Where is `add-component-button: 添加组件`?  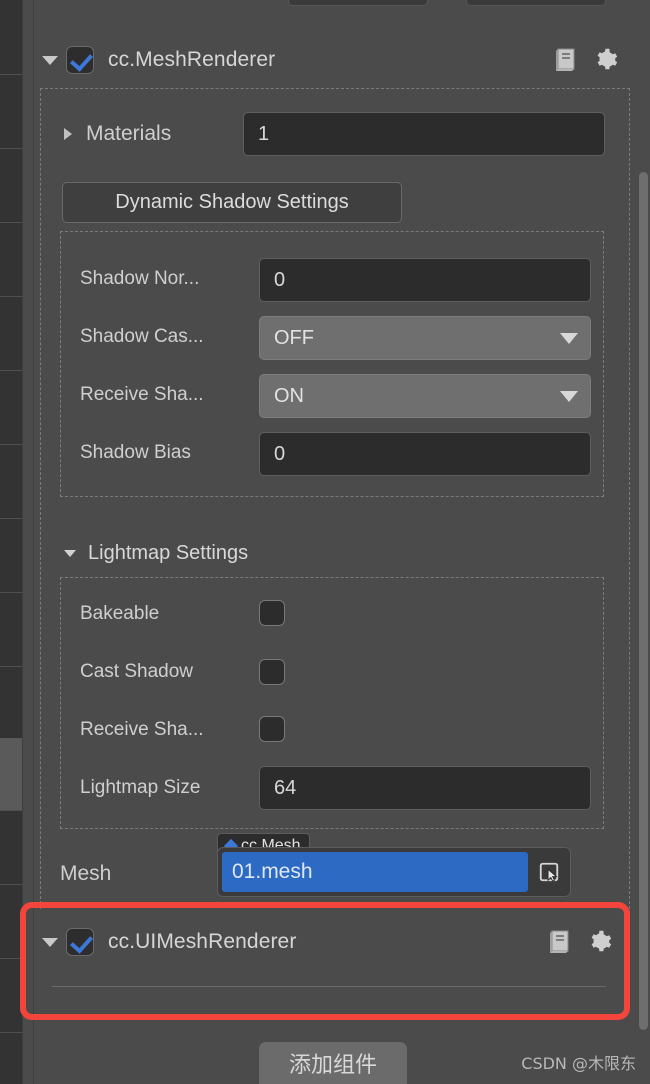 add-component-button: 添加组件 is located at coordinates (333, 1063).